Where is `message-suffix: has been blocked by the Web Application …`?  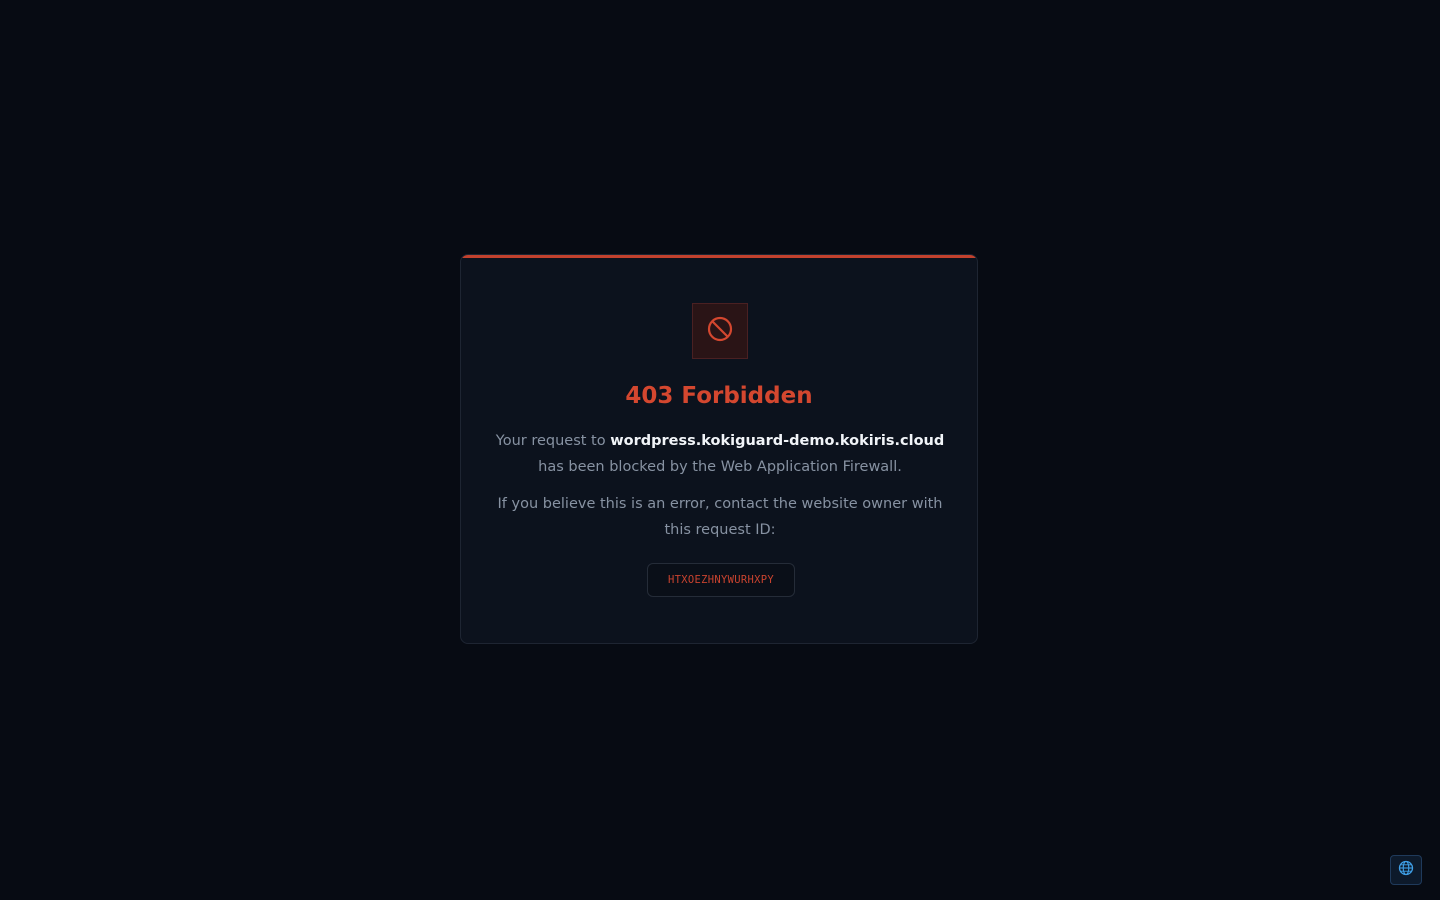
message-suffix: has been blocked by the Web Application … is located at coordinates (720, 467).